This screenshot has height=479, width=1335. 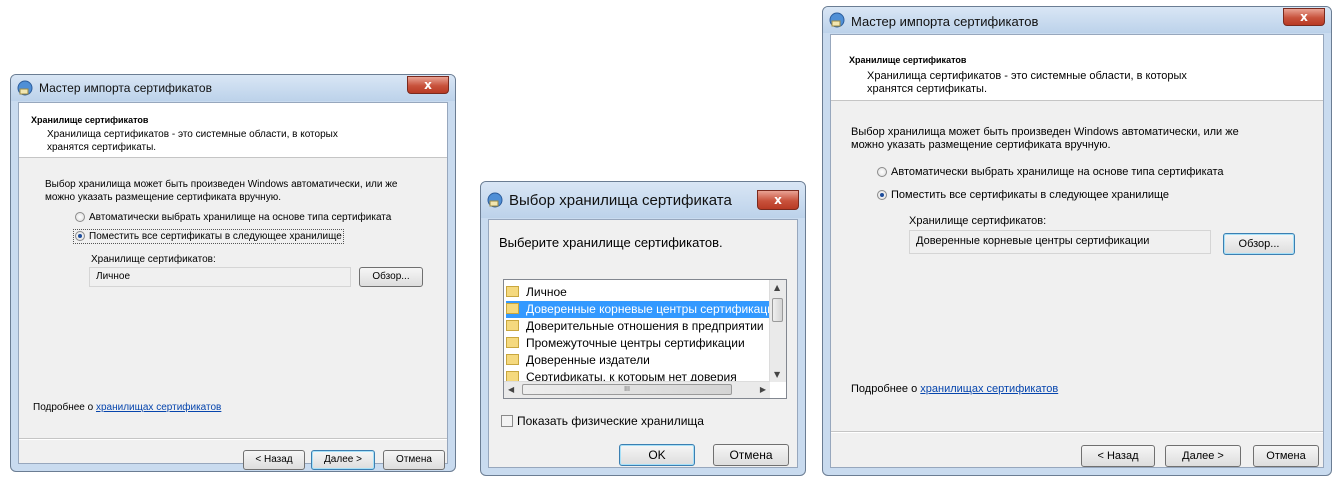 I want to click on left-certificate-stores-link: хранилищах сертификатов, so click(x=158, y=407).